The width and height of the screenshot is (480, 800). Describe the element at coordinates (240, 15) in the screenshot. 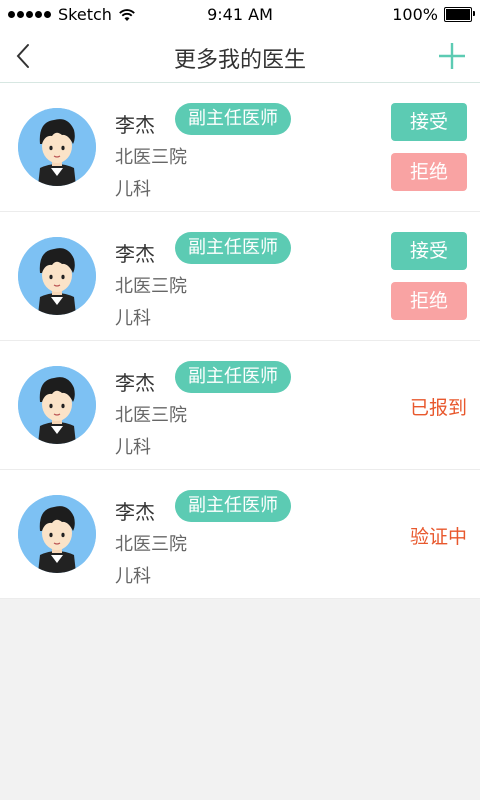

I see `status-bar: Sketch 9:41 AM 100%` at that location.